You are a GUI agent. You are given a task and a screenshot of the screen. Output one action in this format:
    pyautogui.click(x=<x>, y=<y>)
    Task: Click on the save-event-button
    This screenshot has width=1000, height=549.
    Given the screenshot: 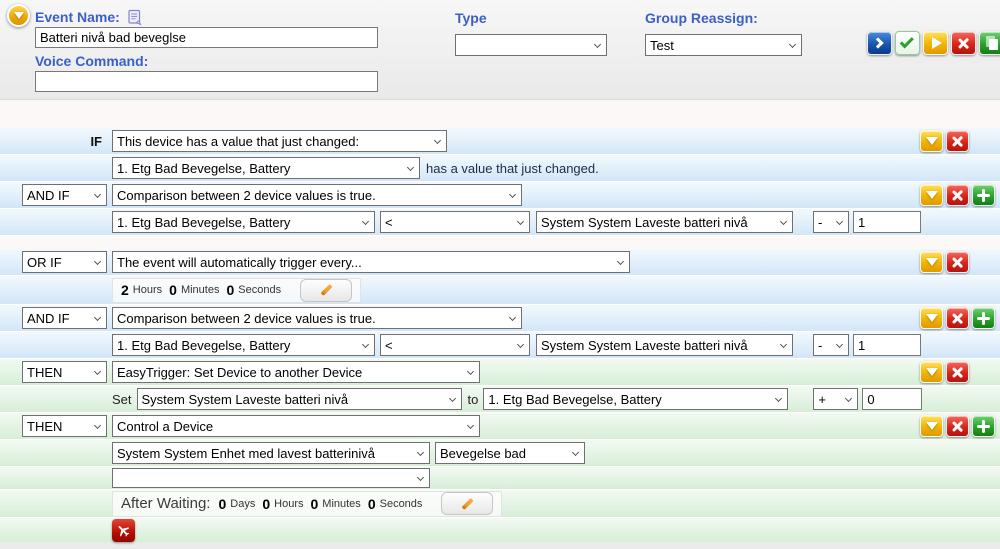 What is the action you would take?
    pyautogui.click(x=907, y=43)
    